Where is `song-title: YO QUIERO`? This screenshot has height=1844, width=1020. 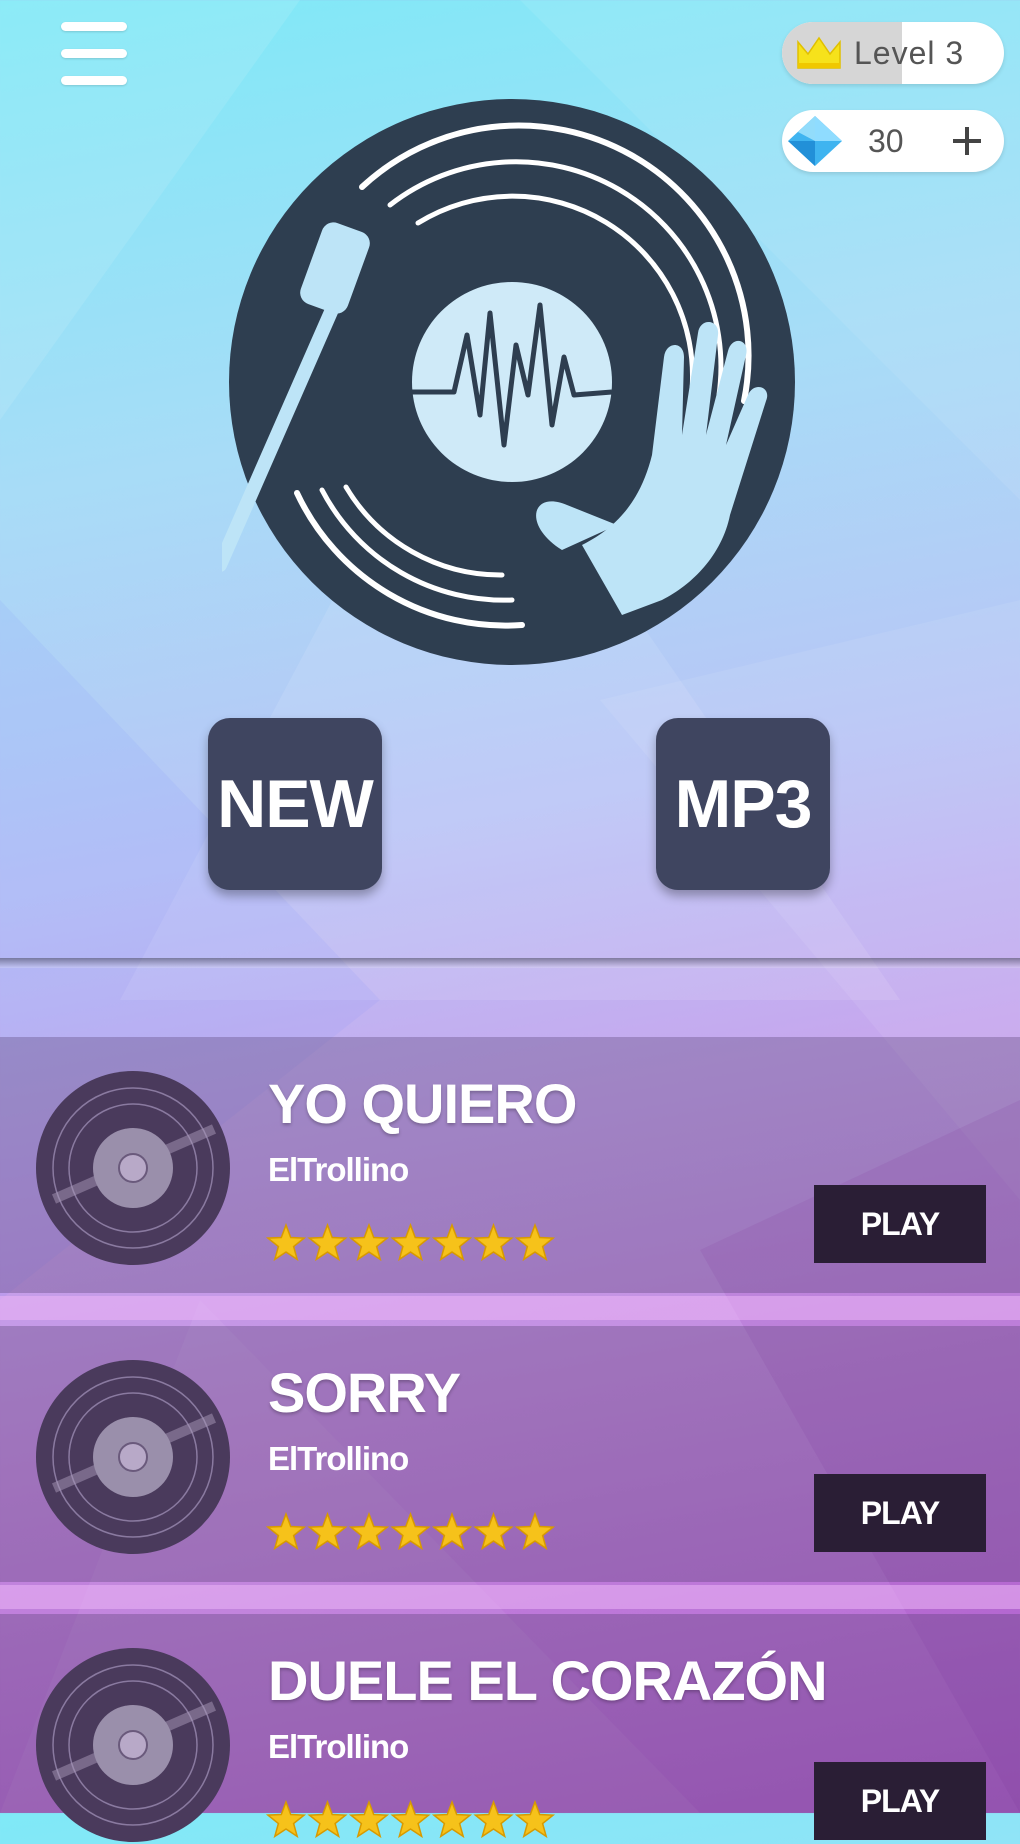
song-title: YO QUIERO is located at coordinates (422, 1103).